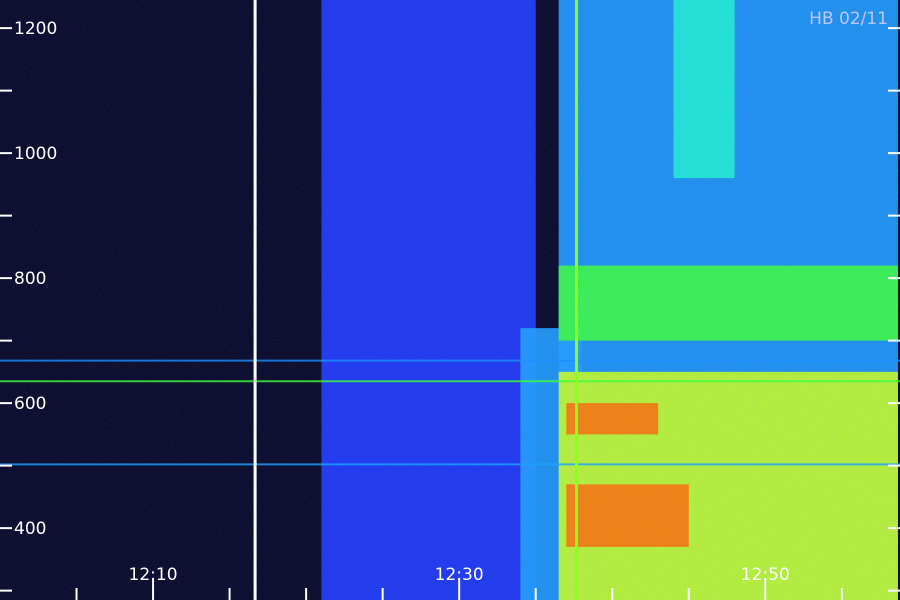 The width and height of the screenshot is (900, 600). I want to click on y-tick-label-3: 600, so click(30, 404).